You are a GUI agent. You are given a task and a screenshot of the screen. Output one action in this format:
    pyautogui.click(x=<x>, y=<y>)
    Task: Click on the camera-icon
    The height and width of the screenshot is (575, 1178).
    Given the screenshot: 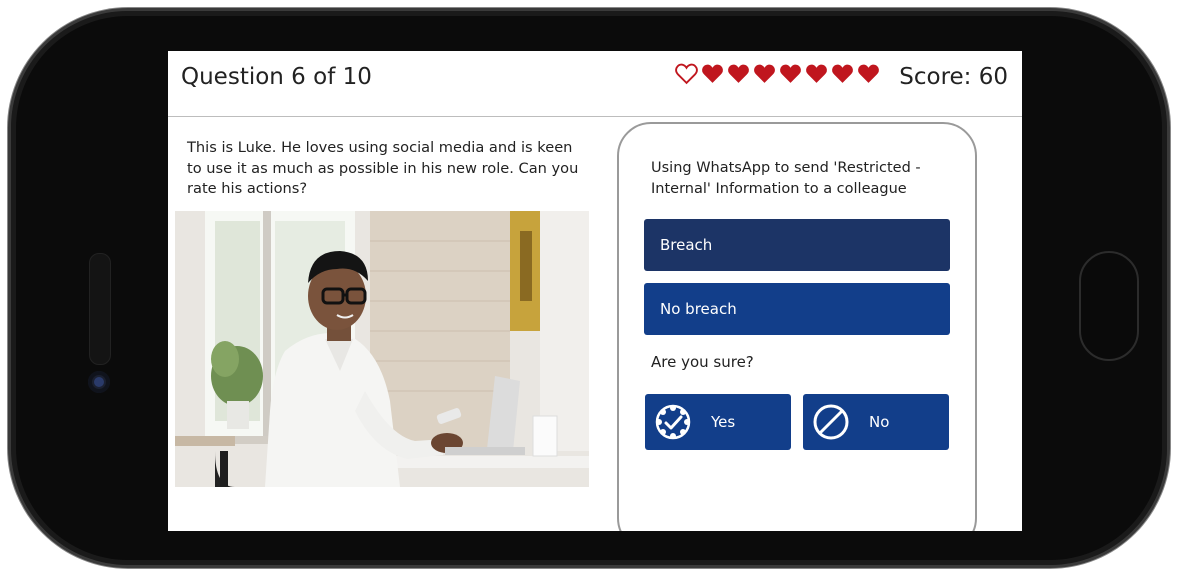 What is the action you would take?
    pyautogui.click(x=99, y=382)
    